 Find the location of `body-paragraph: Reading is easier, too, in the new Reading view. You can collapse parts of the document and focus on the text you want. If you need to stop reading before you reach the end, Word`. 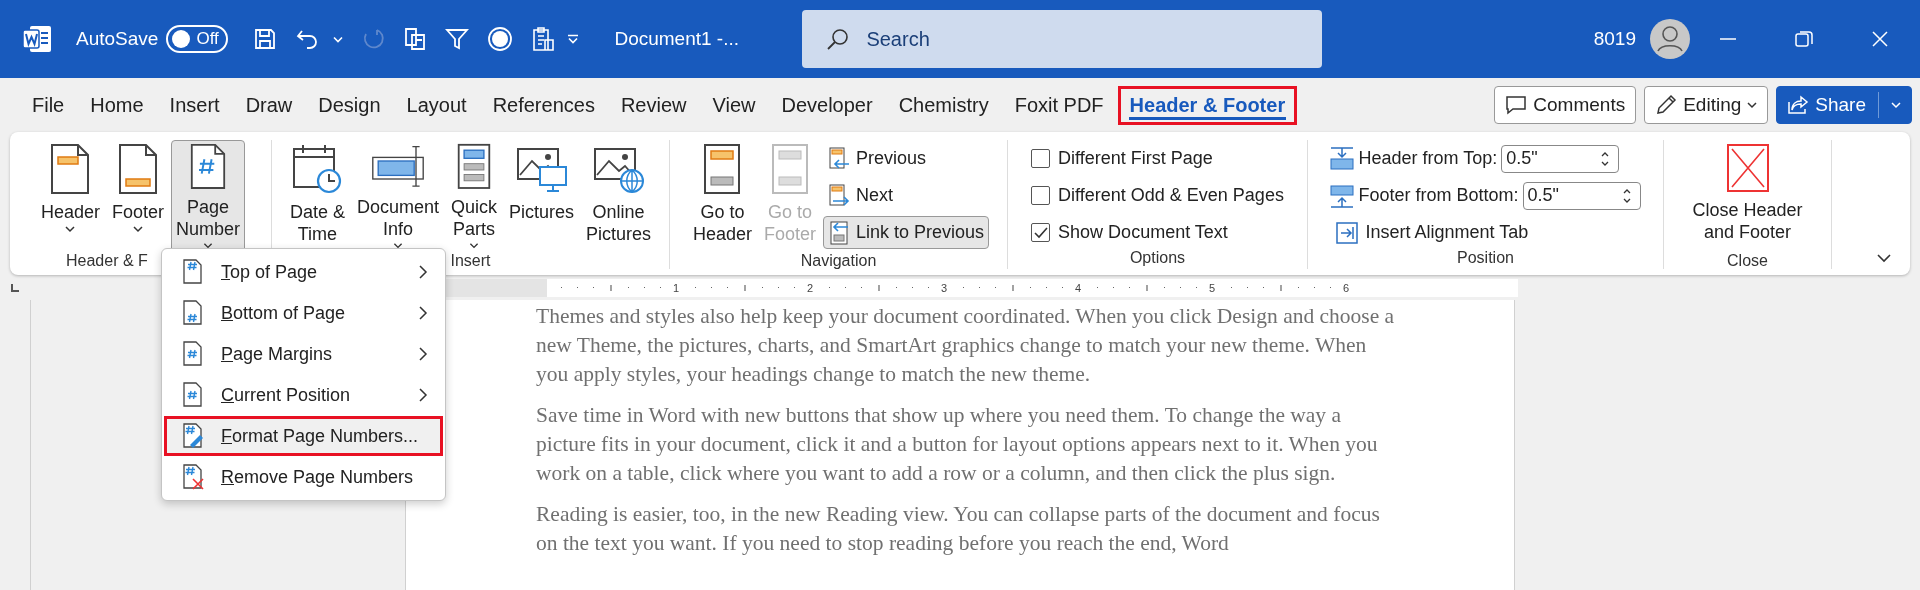

body-paragraph: Reading is easier, too, in the new Reading view. You can collapse parts of the document and focus on the text you want. If you need to stop reading before you reach the end, Word is located at coordinates (958, 529).